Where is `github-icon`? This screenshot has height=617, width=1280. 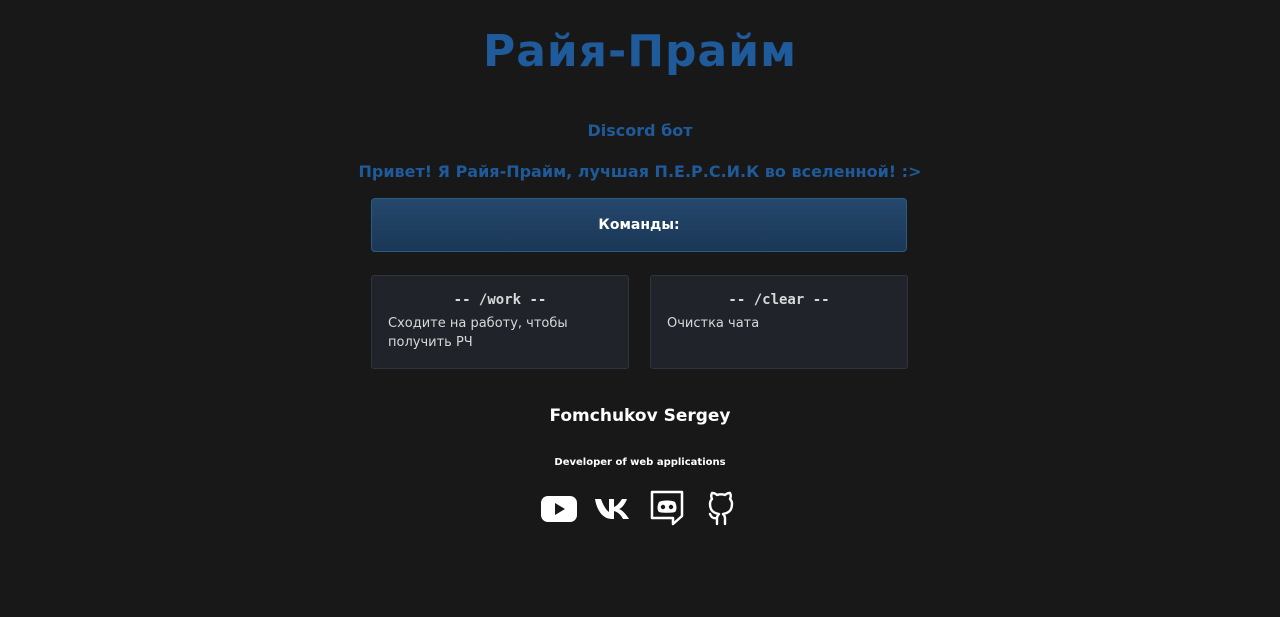 github-icon is located at coordinates (721, 509).